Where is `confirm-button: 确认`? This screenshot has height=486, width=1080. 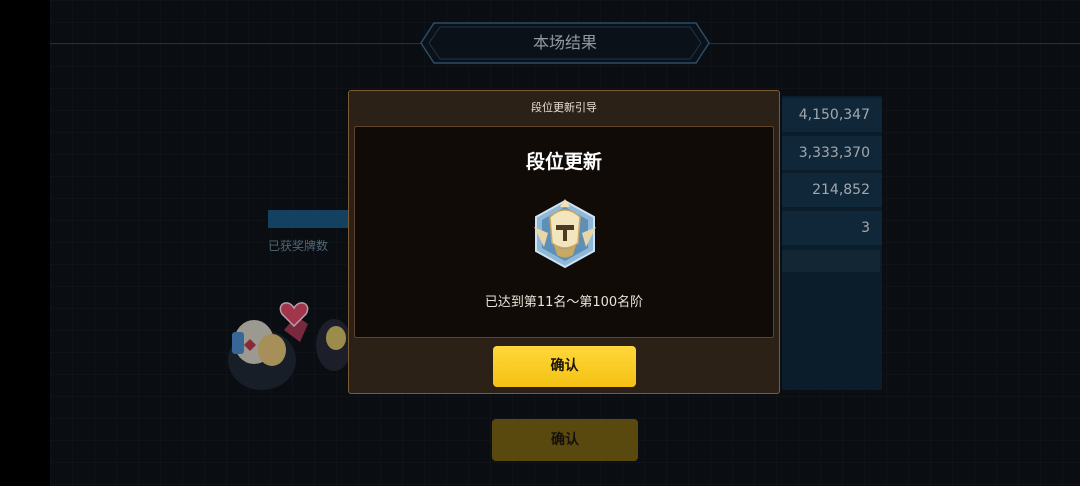 confirm-button: 确认 is located at coordinates (564, 366).